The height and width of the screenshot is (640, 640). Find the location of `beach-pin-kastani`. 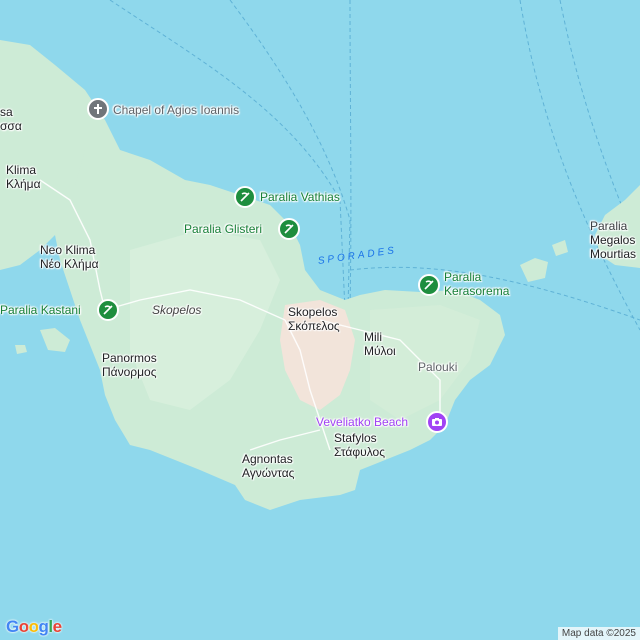

beach-pin-kastani is located at coordinates (108, 310).